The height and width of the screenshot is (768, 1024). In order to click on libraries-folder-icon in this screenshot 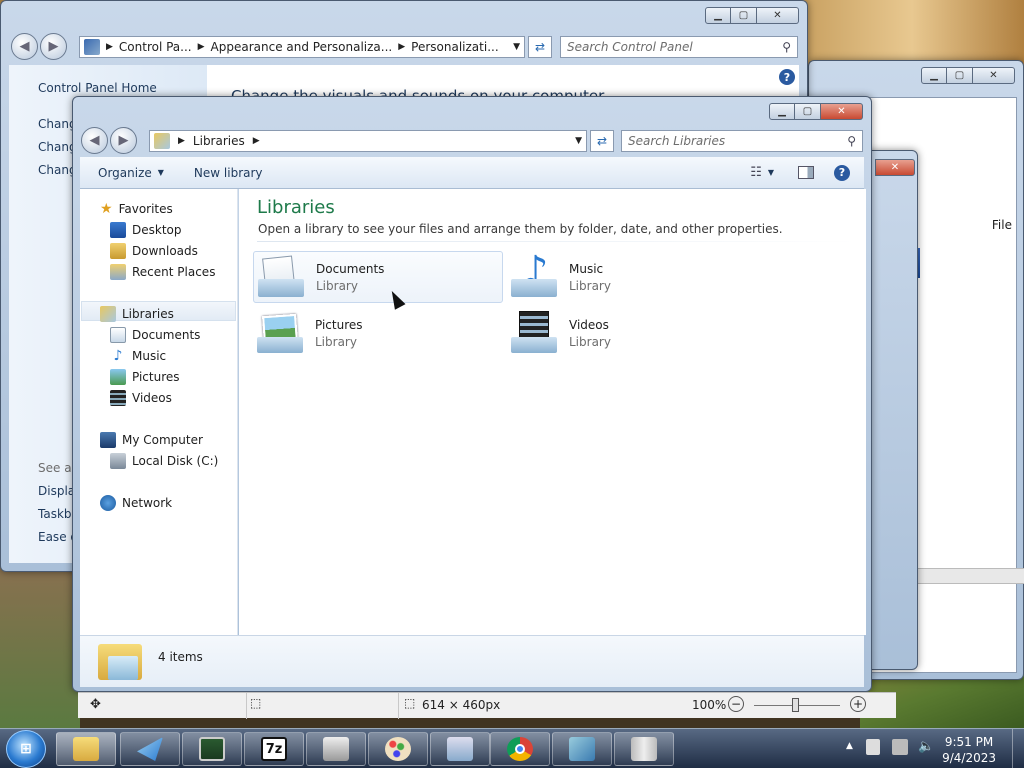, I will do `click(120, 661)`.